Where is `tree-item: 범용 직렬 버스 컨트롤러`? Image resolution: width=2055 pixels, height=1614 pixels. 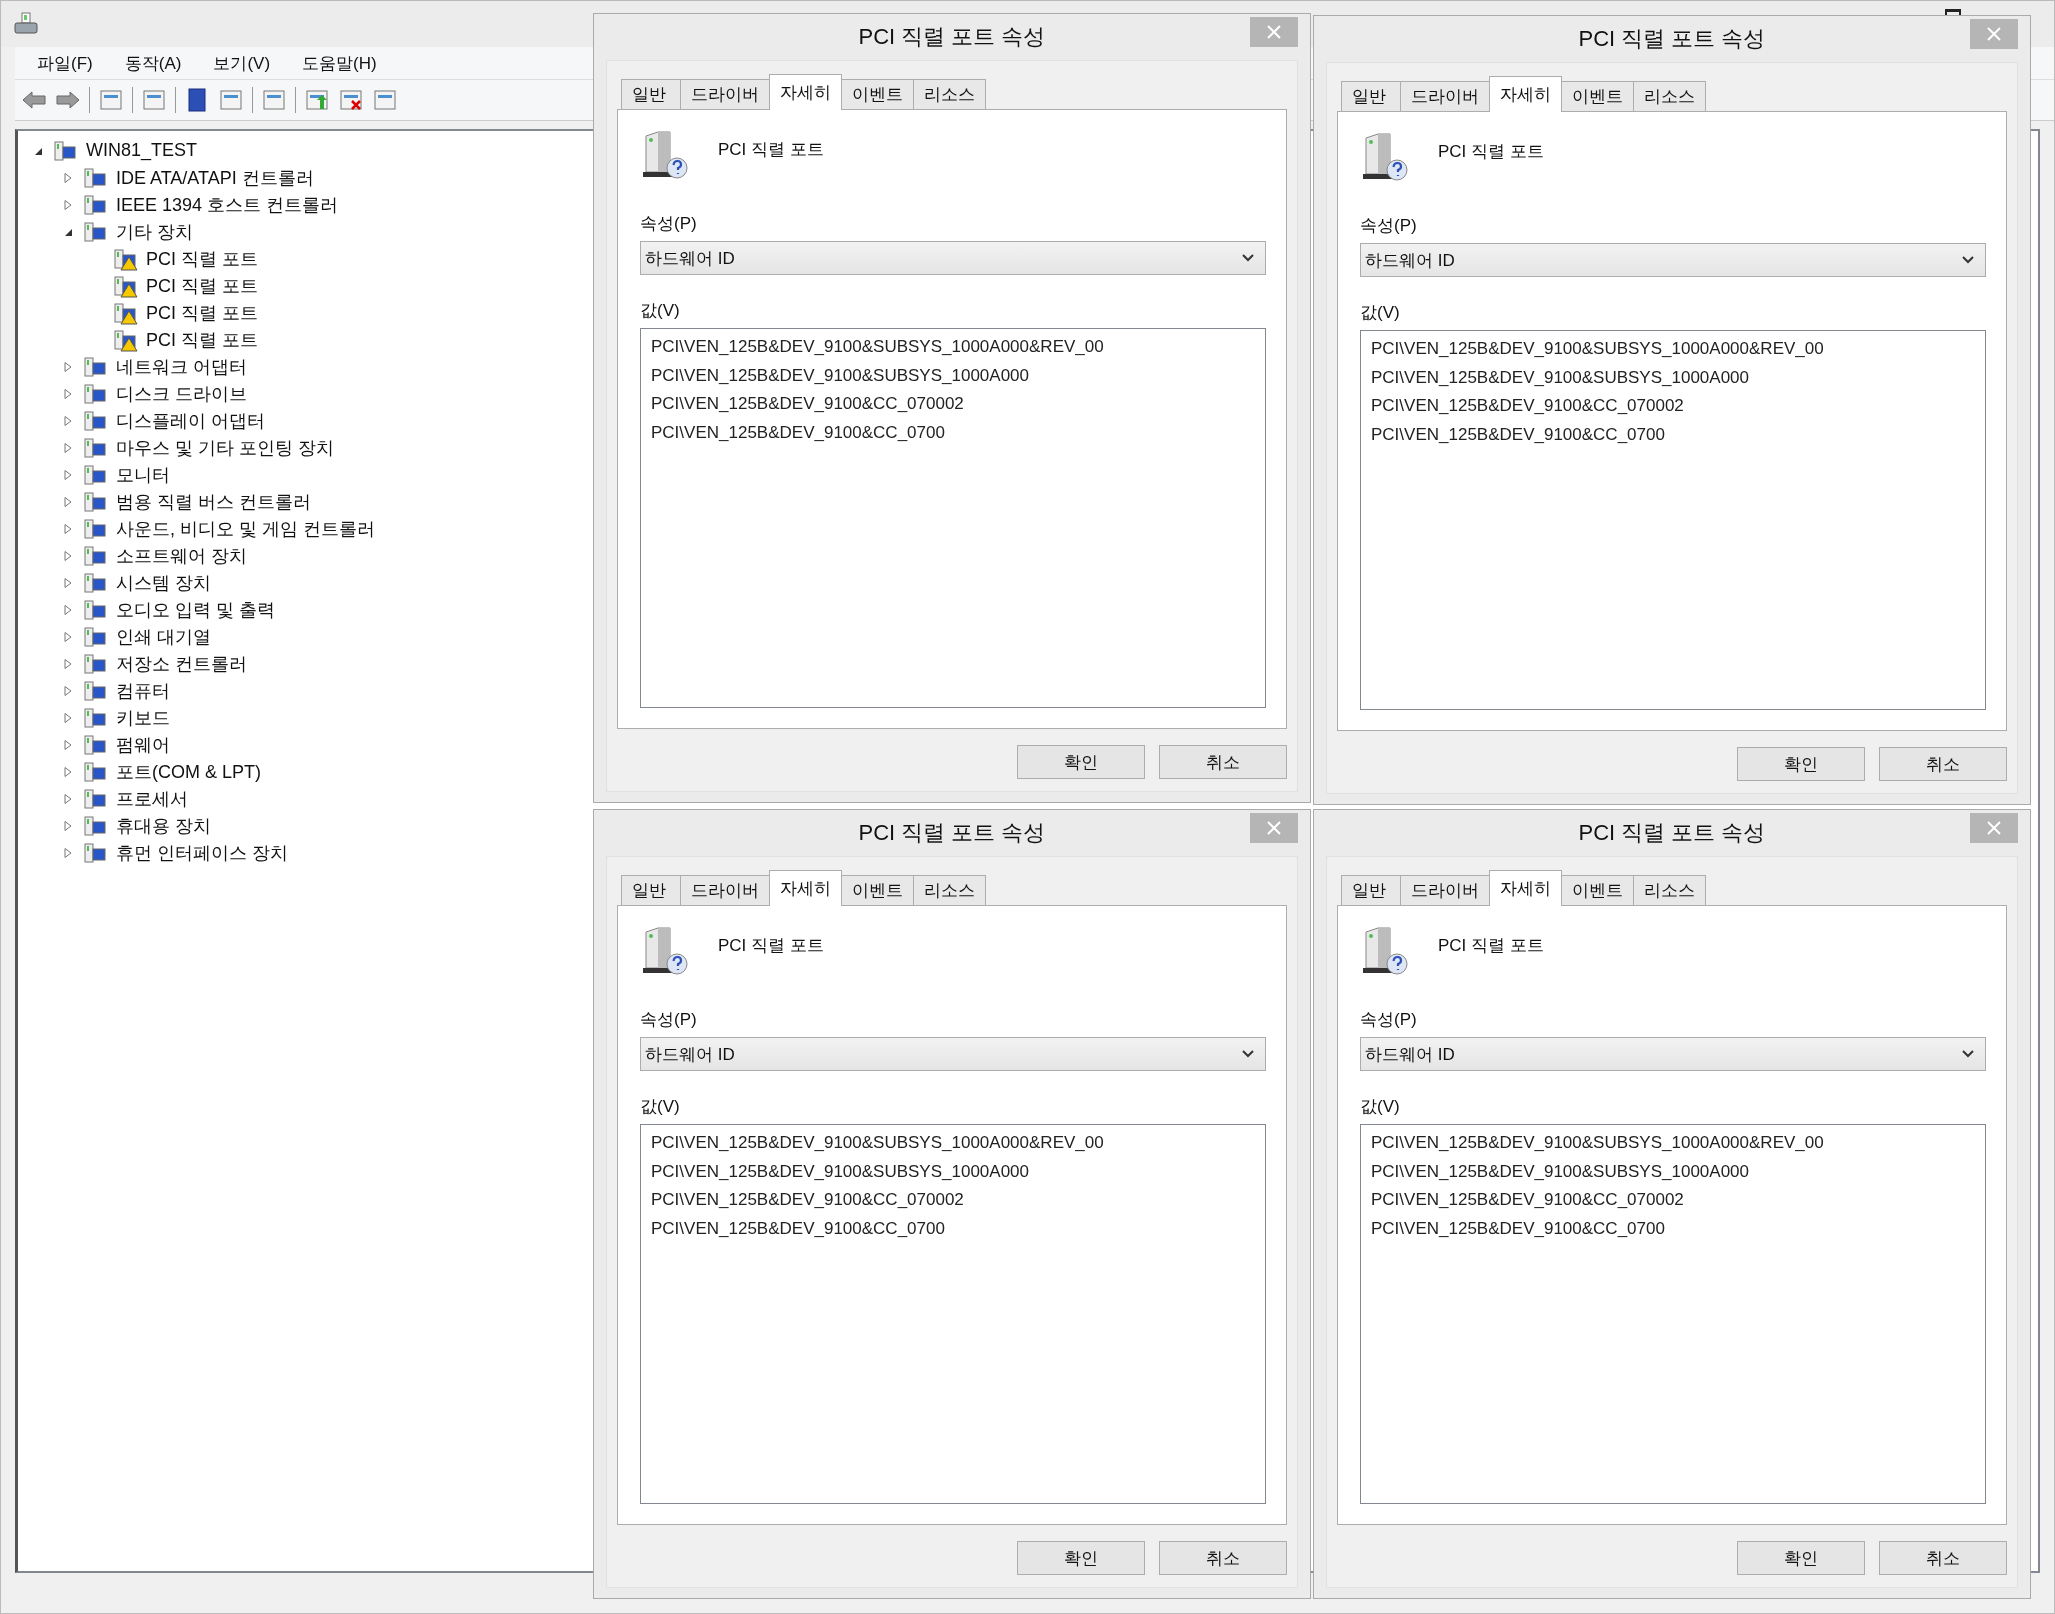 tree-item: 범용 직렬 버스 컨트롤러 is located at coordinates (213, 501).